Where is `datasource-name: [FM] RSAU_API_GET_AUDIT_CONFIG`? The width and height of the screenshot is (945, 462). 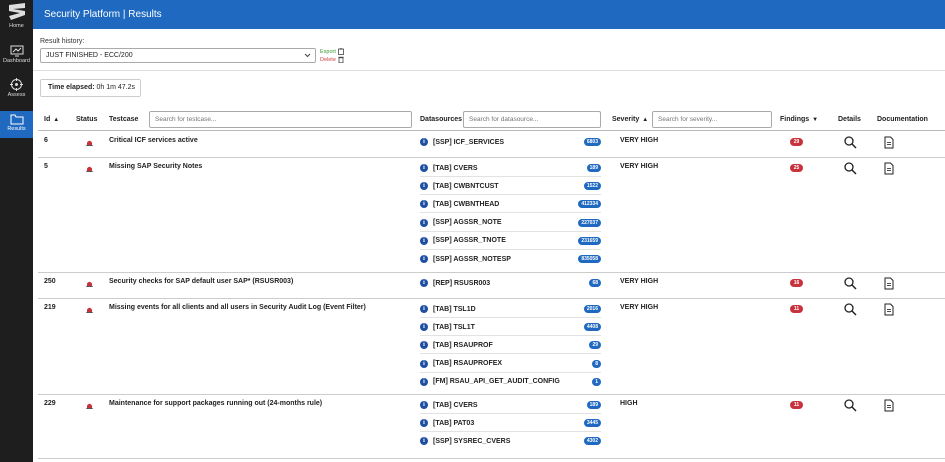
datasource-name: [FM] RSAU_API_GET_AUDIT_CONFIG is located at coordinates (496, 382).